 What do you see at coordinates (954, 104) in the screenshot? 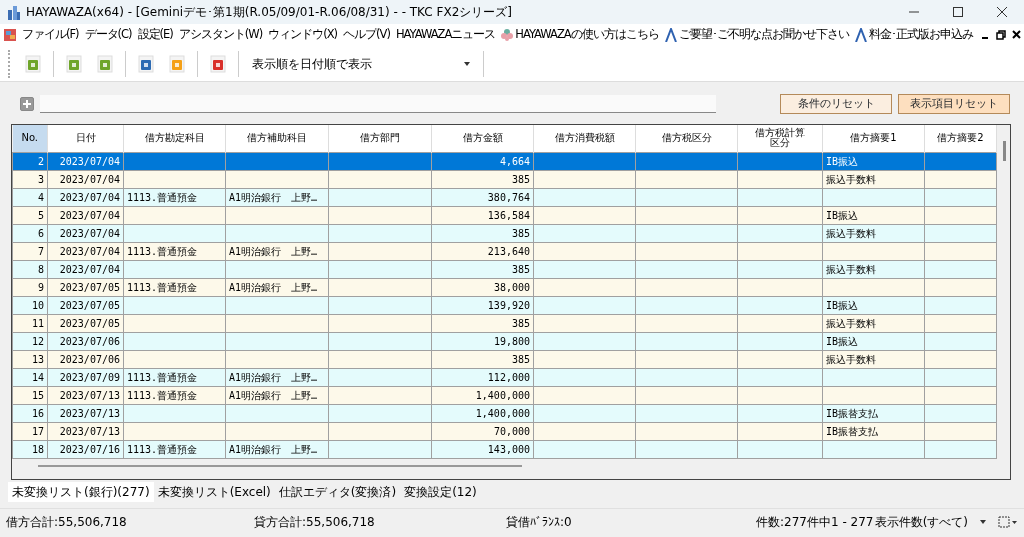
I see `reset-columns-button: 表示項目リセット` at bounding box center [954, 104].